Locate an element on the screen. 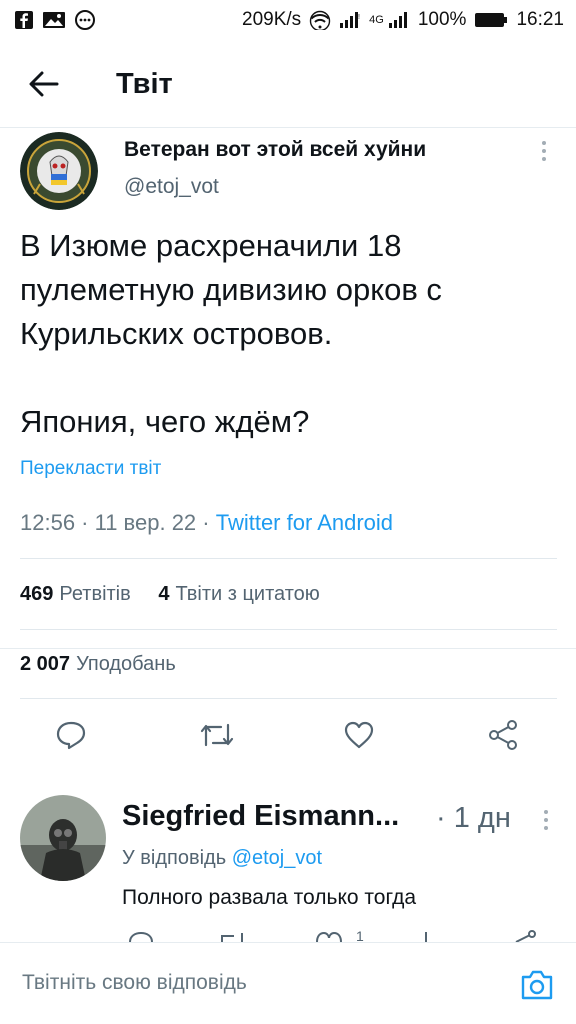  translate-tweet-link: Перекласти твіт is located at coordinates (90, 469).